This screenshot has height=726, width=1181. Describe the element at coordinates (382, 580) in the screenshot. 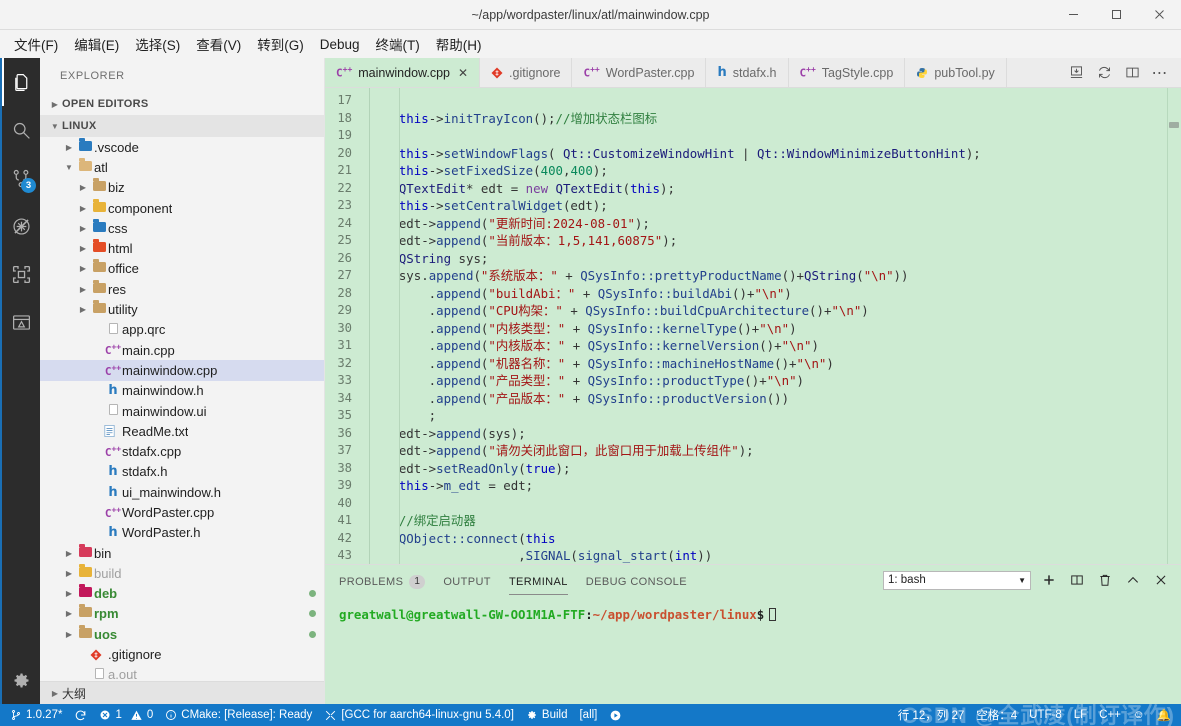

I see `panel-tab-problems: PROBLEMS 1` at that location.